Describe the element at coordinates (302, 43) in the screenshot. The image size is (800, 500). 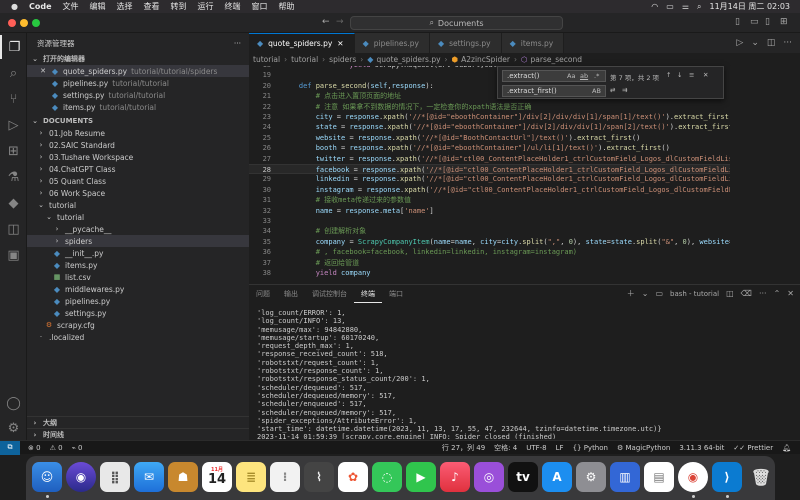
I see `tab-quote-spiders: ◆ quote_spiders.py ✕` at that location.